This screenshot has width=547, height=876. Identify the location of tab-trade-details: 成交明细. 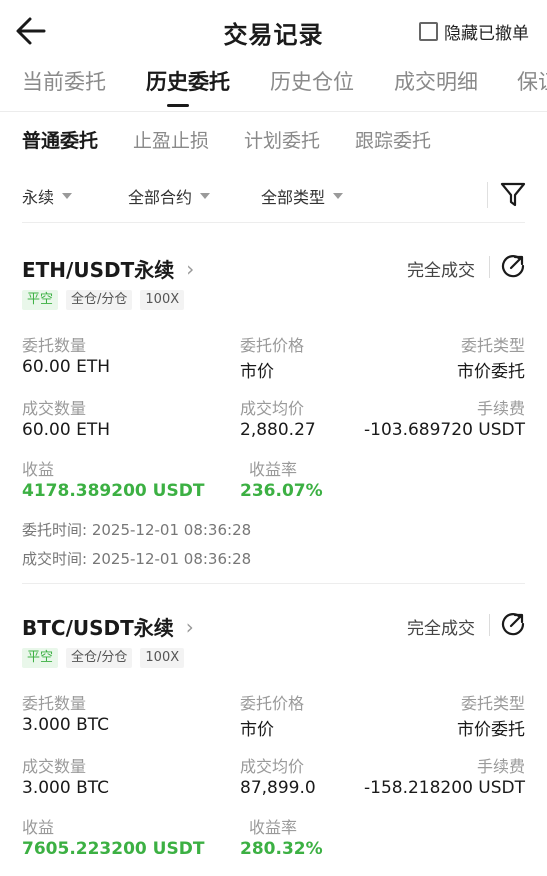
(436, 81).